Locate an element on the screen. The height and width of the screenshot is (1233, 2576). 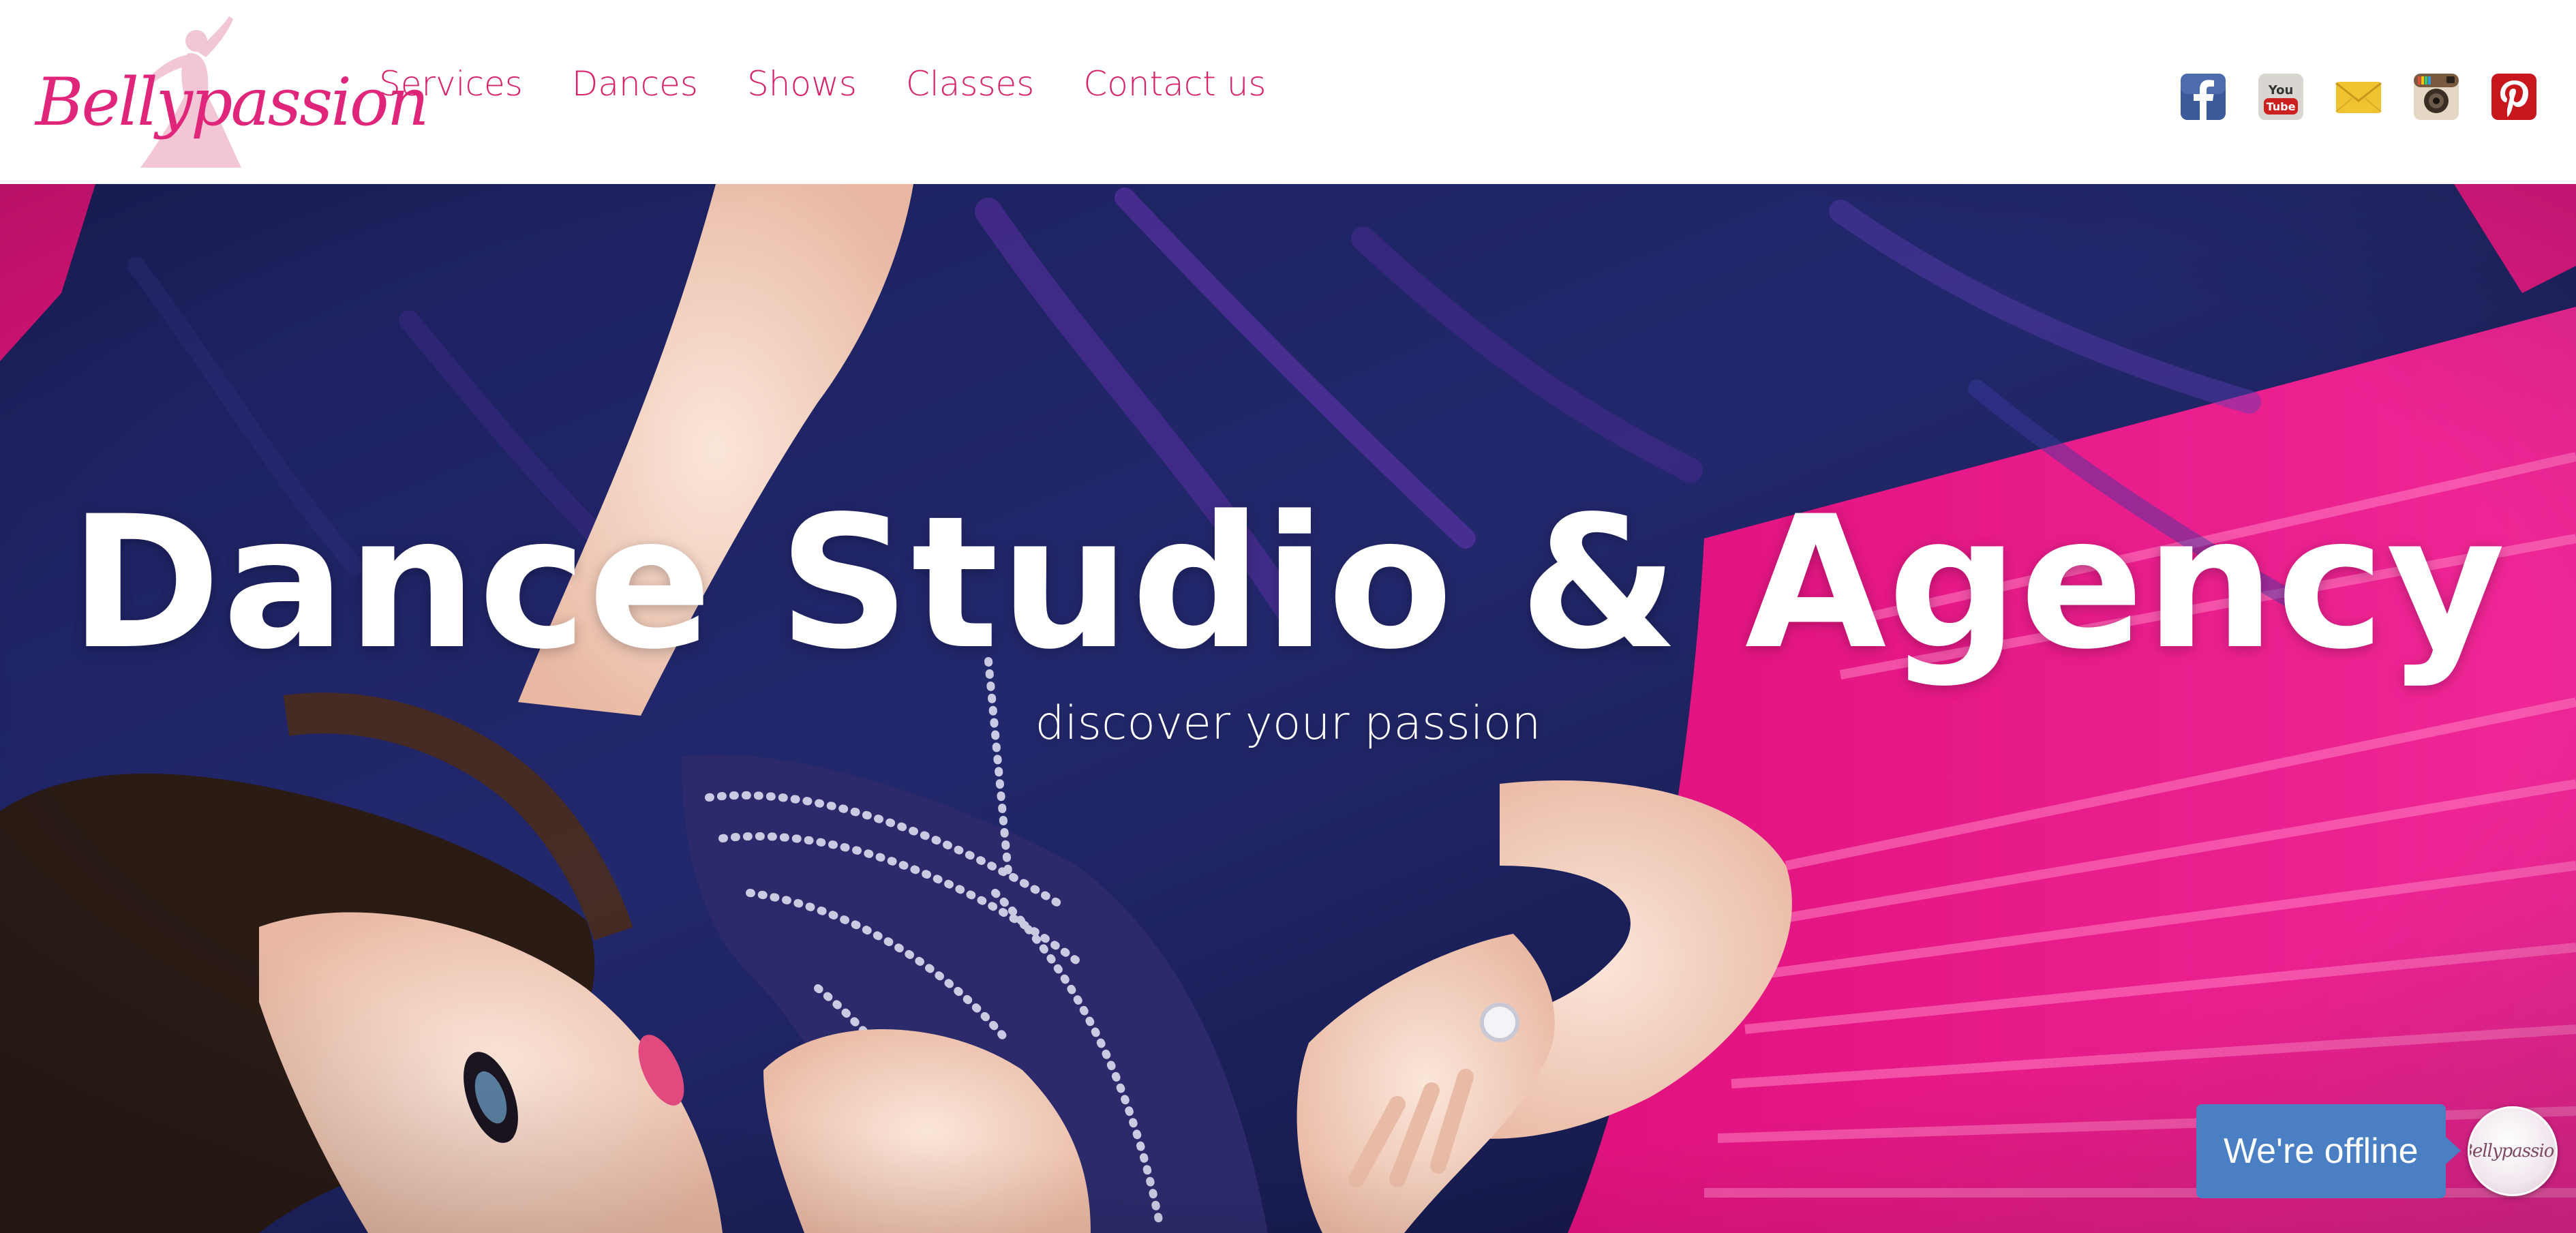
chat-offline-button: We're offline is located at coordinates (2328, 1151).